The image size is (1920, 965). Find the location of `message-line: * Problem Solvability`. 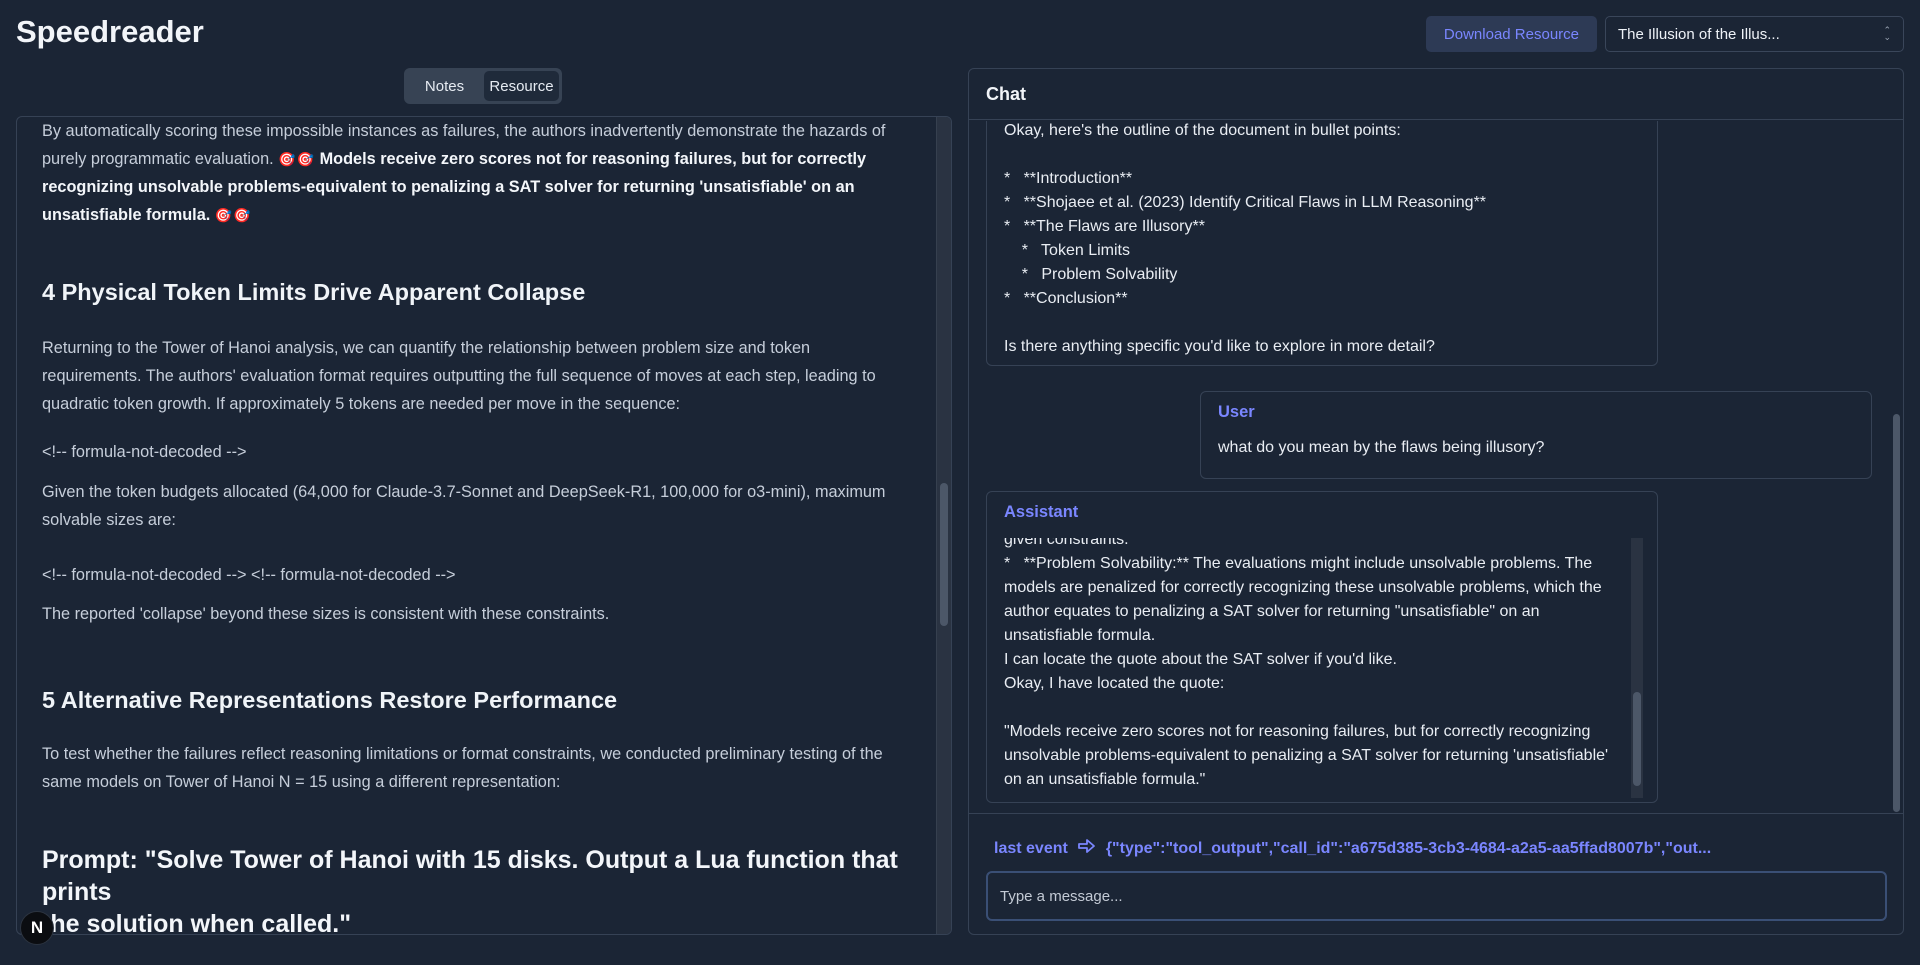

message-line: * Problem Solvability is located at coordinates (1091, 274).